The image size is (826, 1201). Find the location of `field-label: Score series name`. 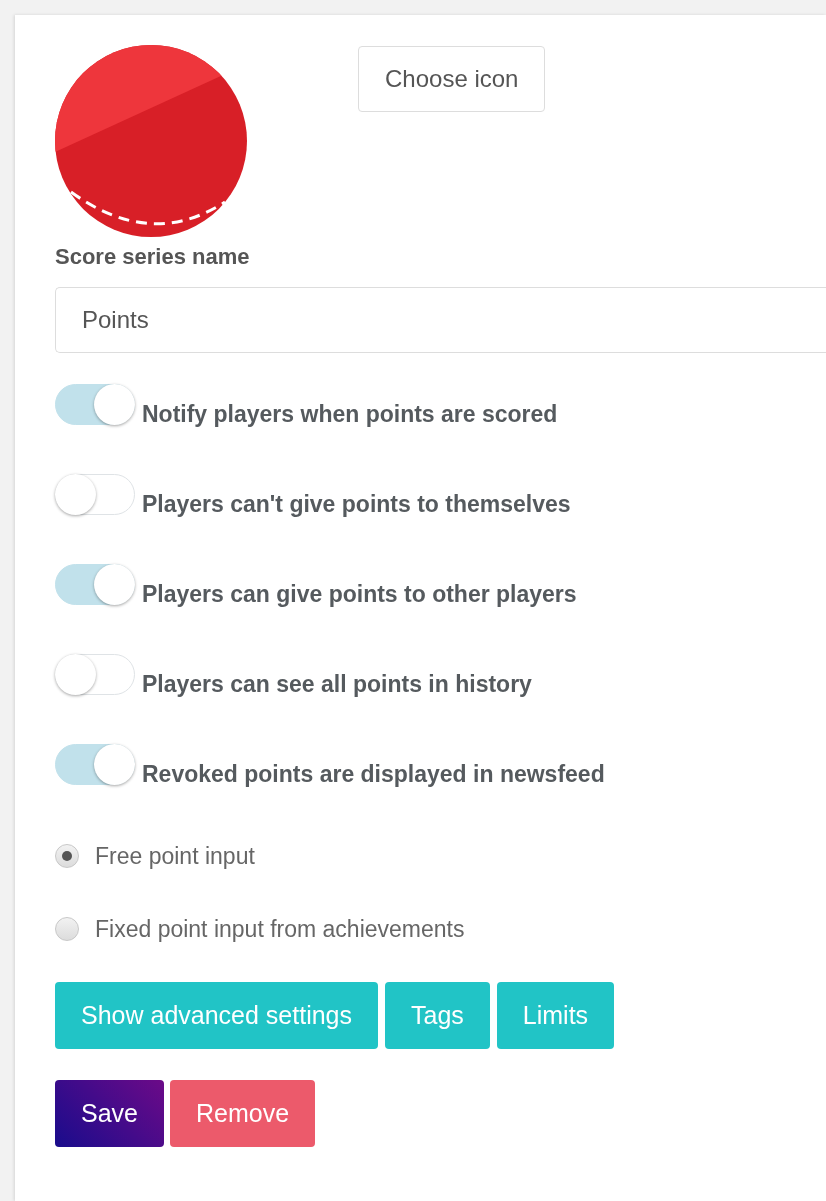

field-label: Score series name is located at coordinates (152, 257).